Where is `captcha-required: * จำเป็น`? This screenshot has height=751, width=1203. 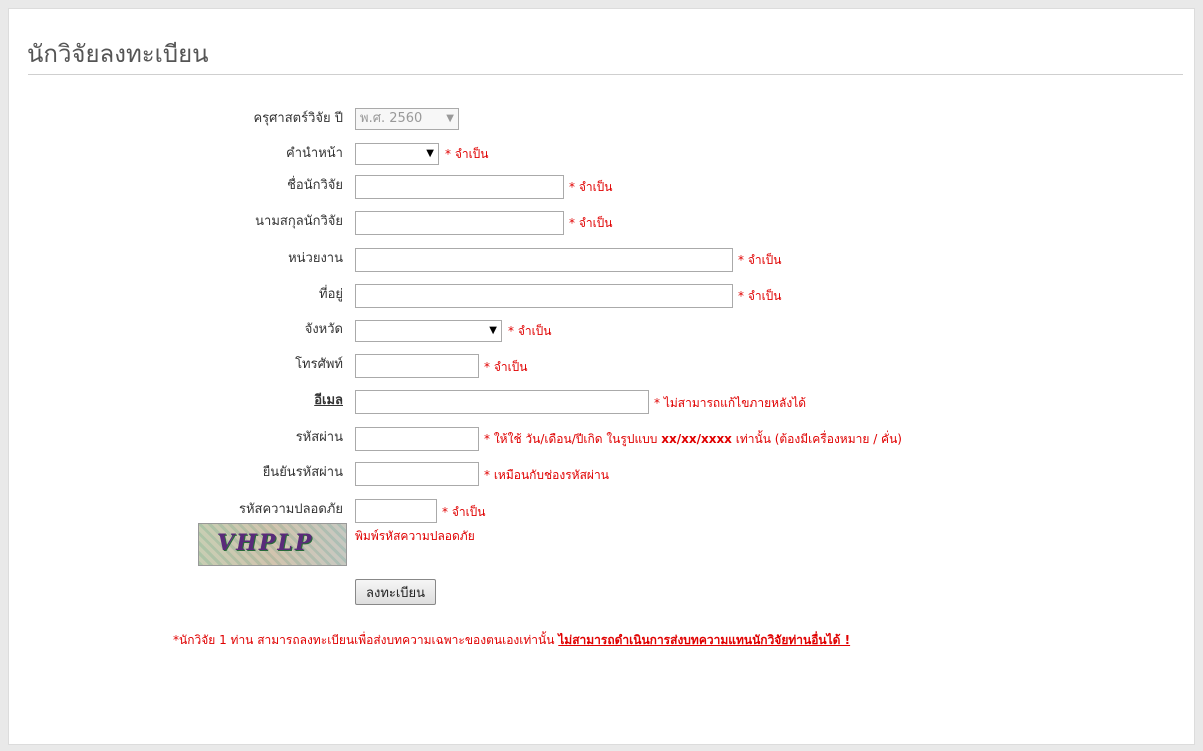 captcha-required: * จำเป็น is located at coordinates (464, 512).